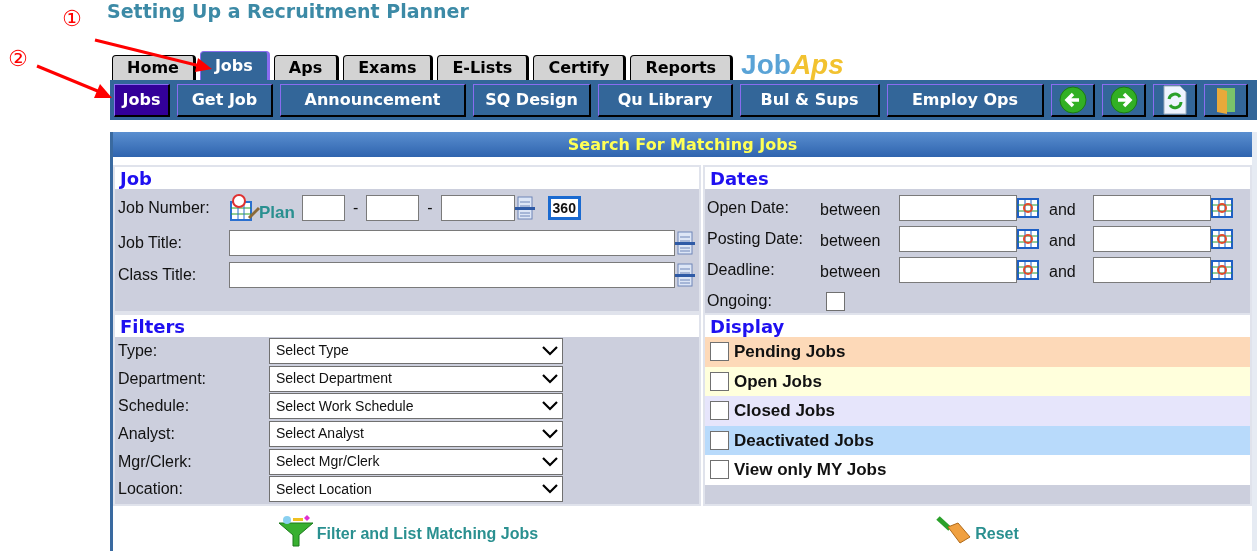  What do you see at coordinates (564, 208) in the screenshot?
I see `view-360-button: 360` at bounding box center [564, 208].